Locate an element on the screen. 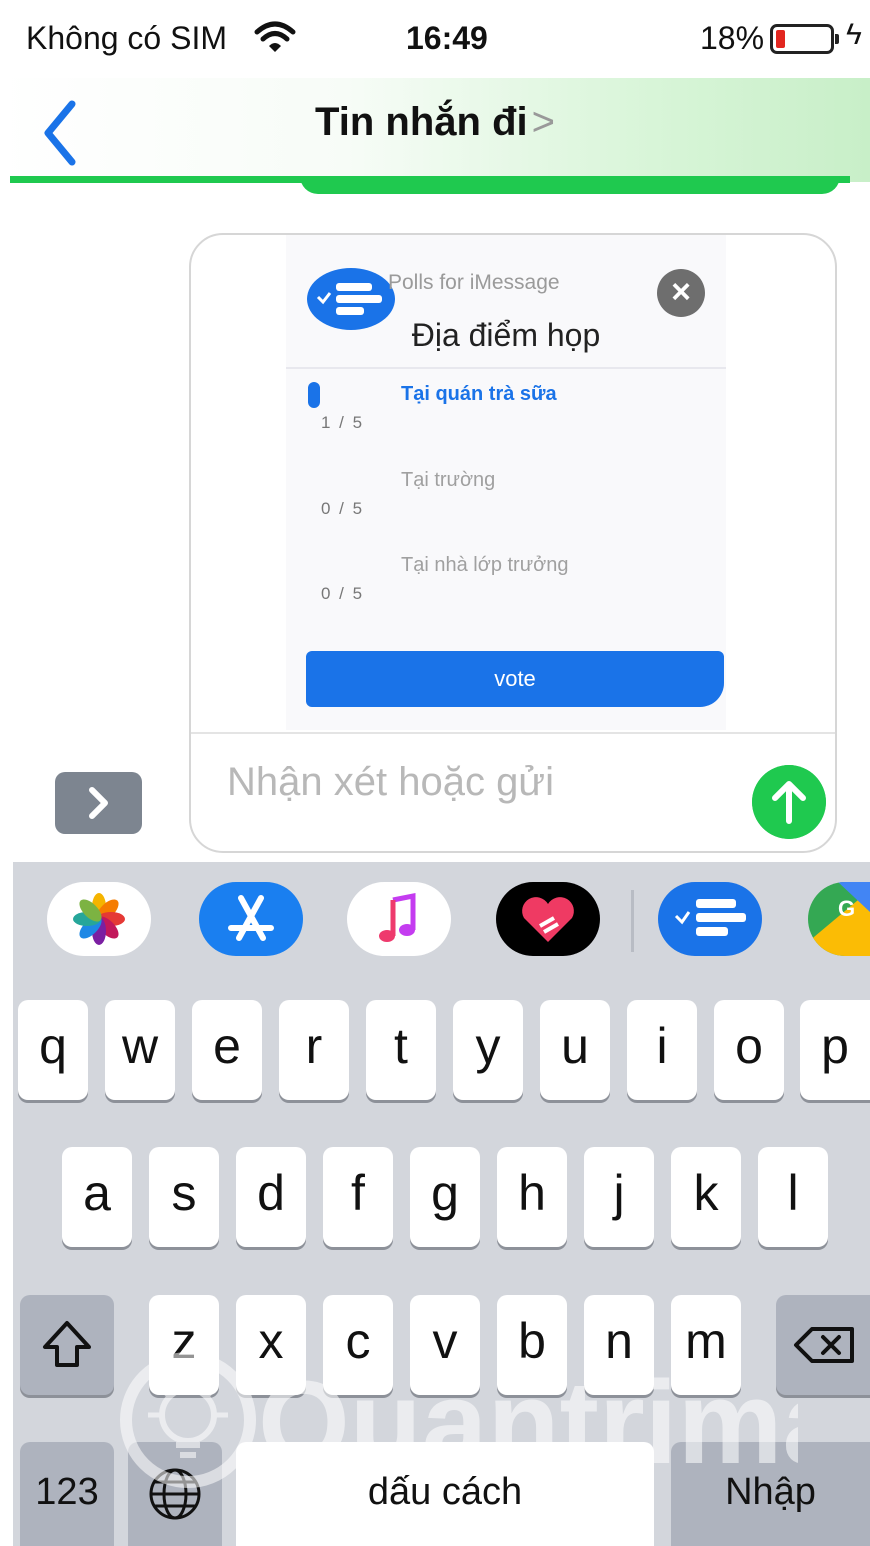 This screenshot has height=1546, width=870. key-i: i is located at coordinates (662, 1050).